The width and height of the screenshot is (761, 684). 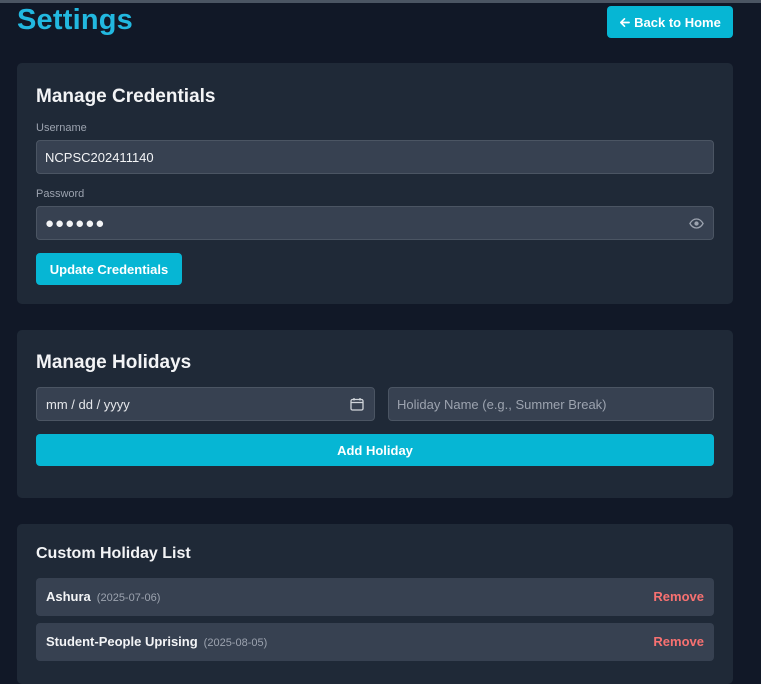 What do you see at coordinates (551, 404) in the screenshot?
I see `holiday-name-input` at bounding box center [551, 404].